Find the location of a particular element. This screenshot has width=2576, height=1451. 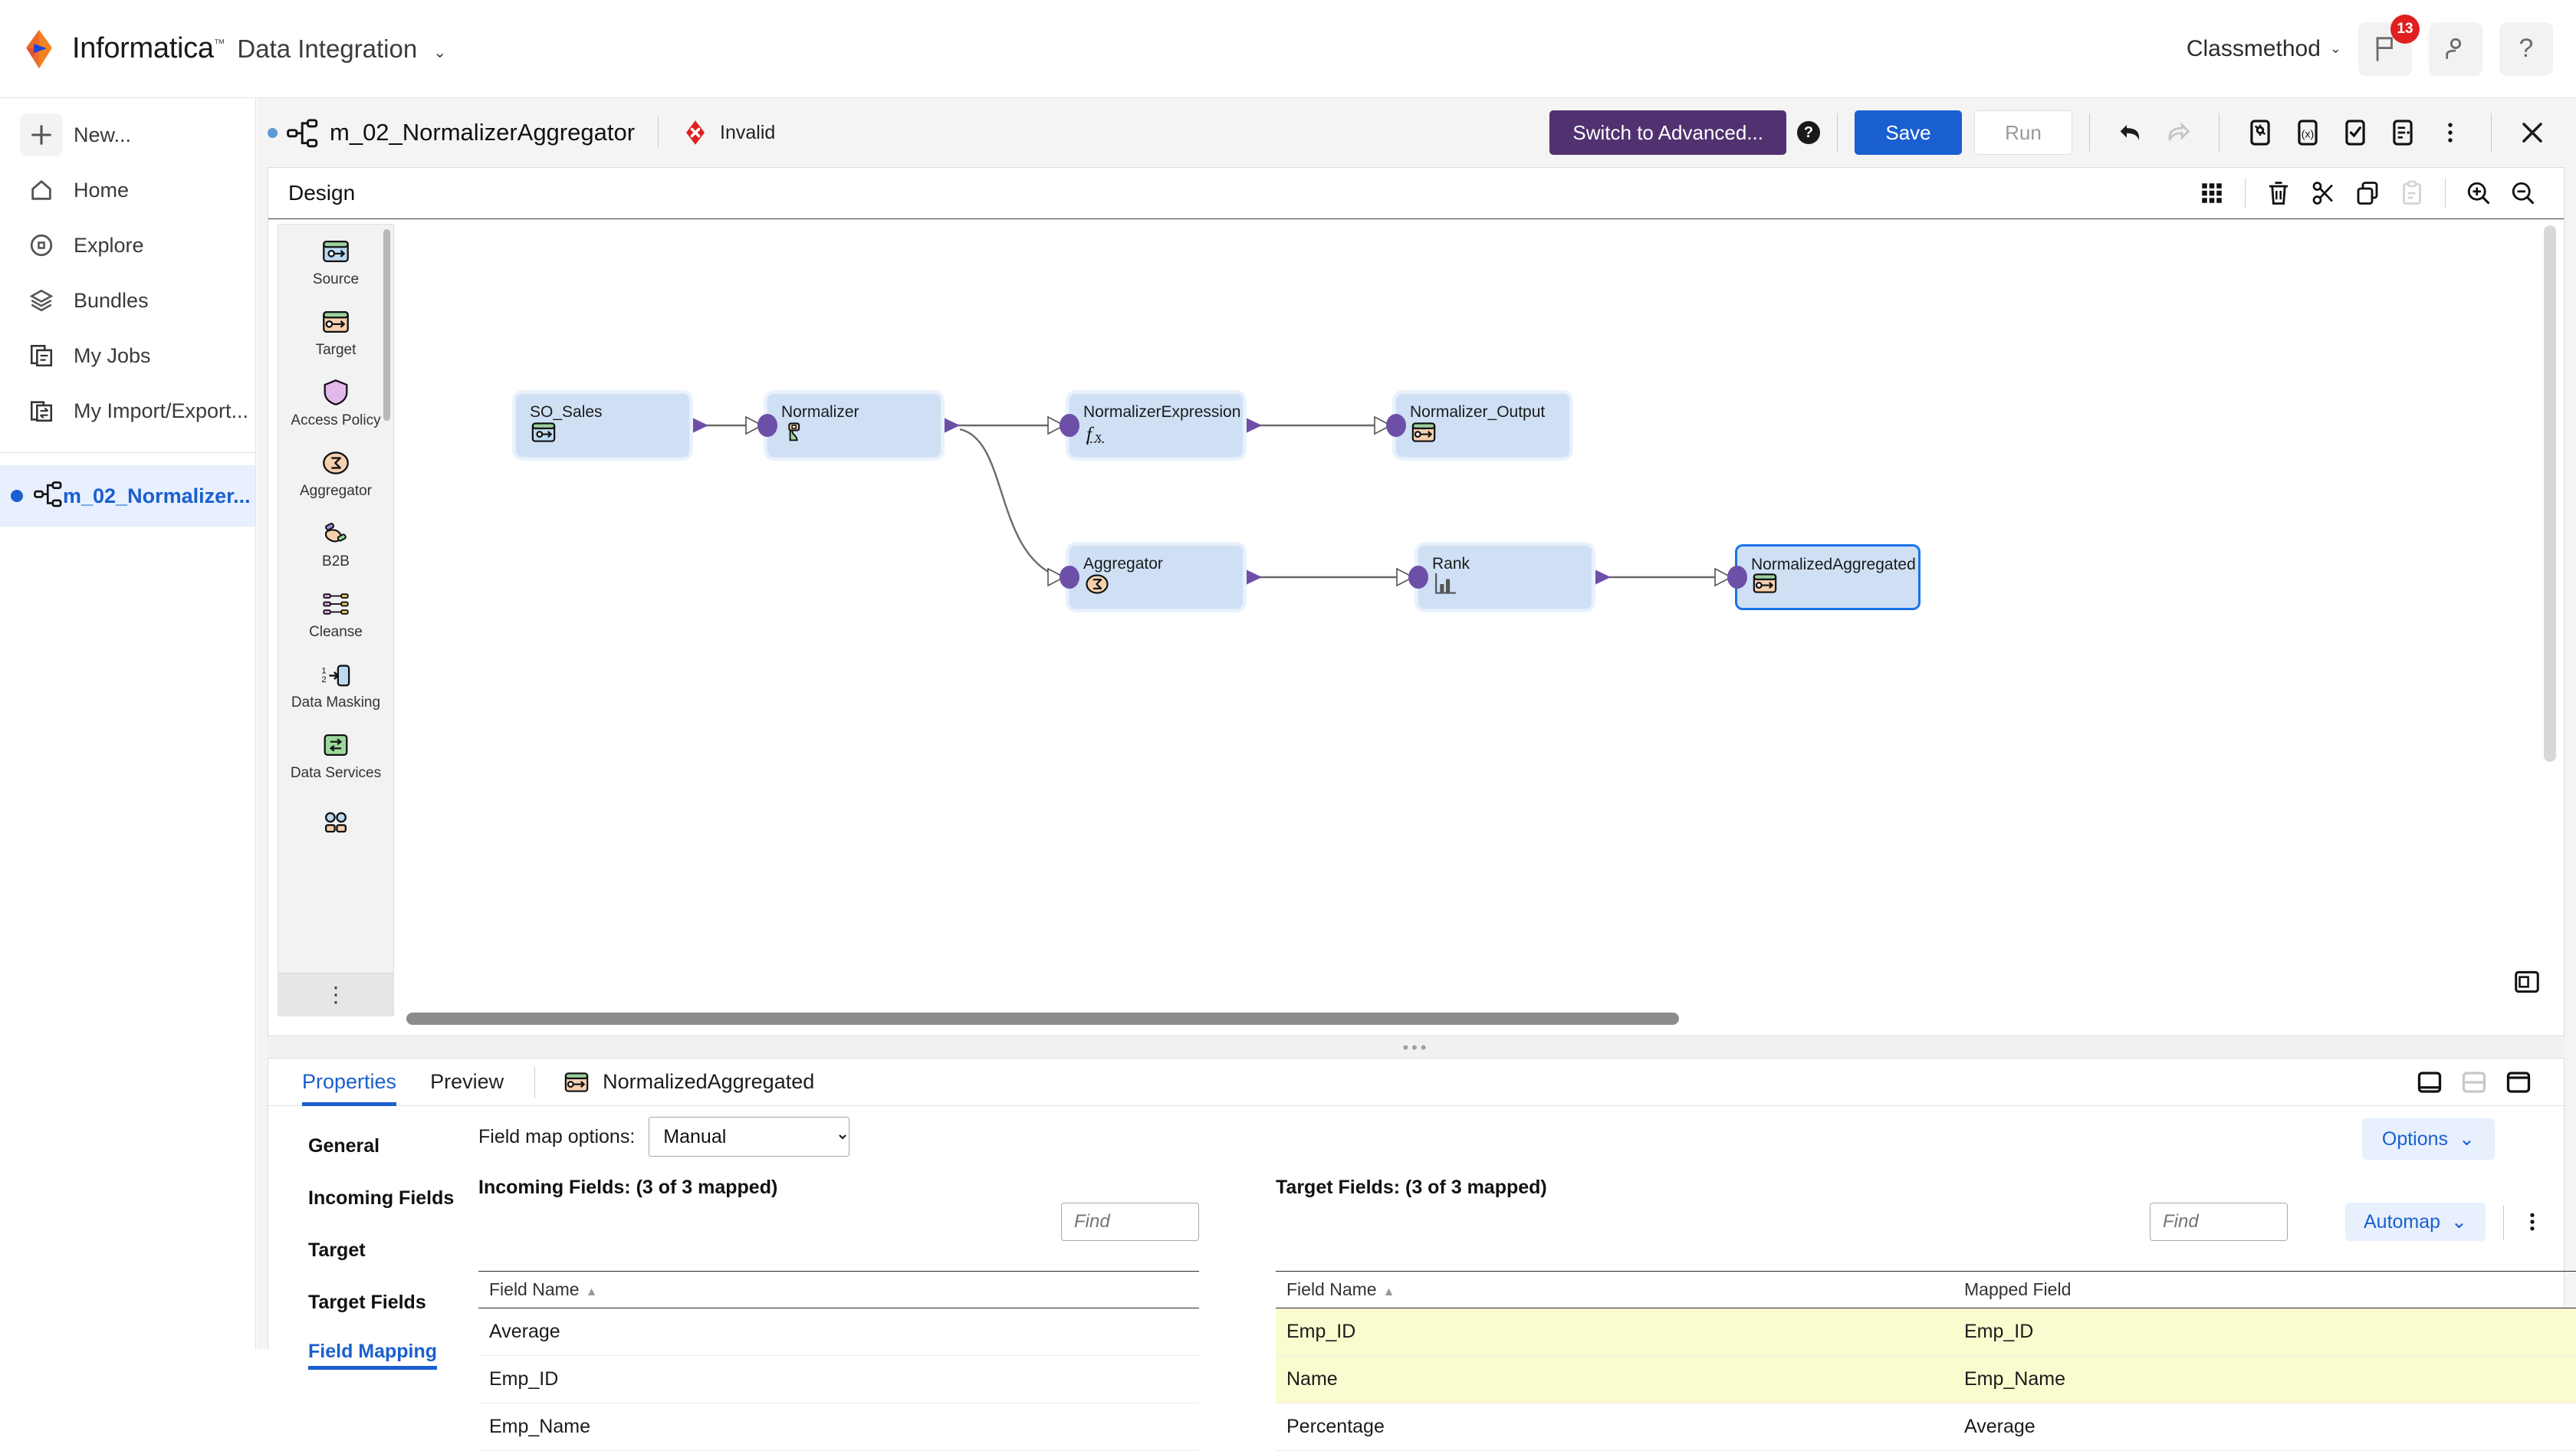

table-row: Emp_ID is located at coordinates (838, 1379).